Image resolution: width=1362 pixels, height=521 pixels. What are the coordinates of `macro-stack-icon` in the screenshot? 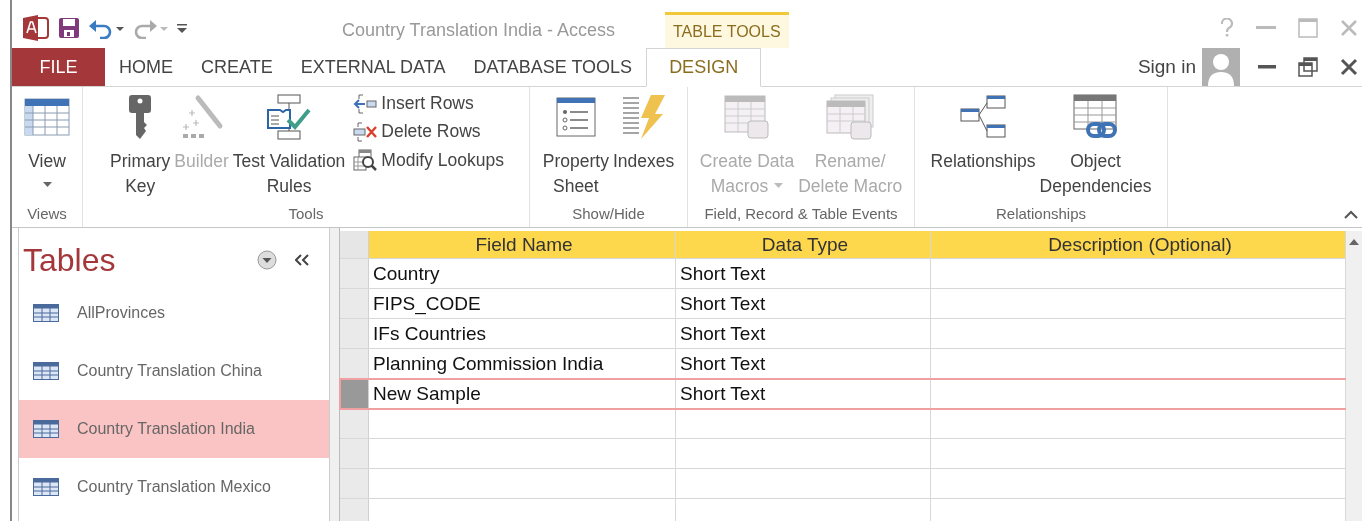 It's located at (850, 117).